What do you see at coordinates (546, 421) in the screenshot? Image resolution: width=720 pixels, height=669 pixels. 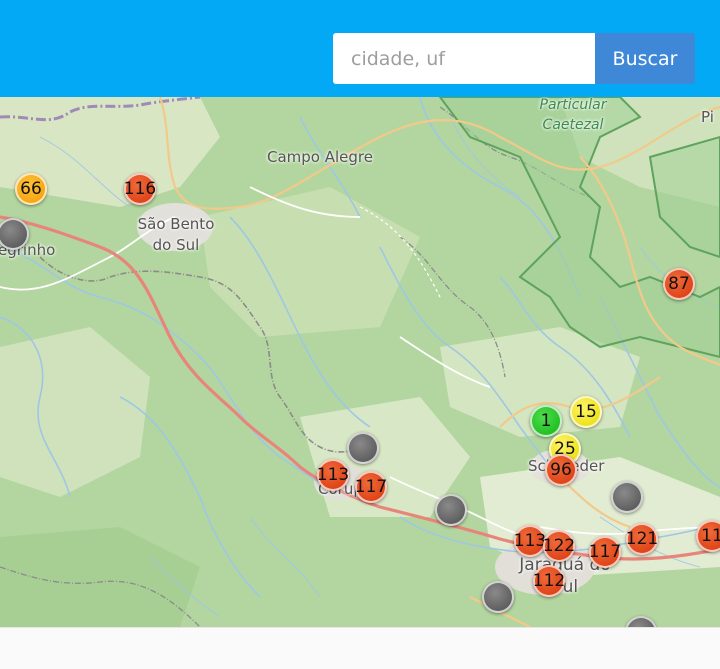 I see `station-marker: 1` at bounding box center [546, 421].